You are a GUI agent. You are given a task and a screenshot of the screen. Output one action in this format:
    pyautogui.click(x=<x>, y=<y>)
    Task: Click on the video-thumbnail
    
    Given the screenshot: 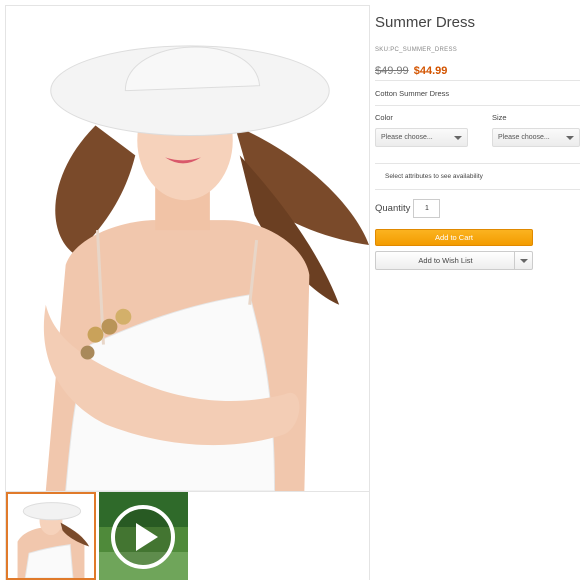 What is the action you would take?
    pyautogui.click(x=143, y=536)
    